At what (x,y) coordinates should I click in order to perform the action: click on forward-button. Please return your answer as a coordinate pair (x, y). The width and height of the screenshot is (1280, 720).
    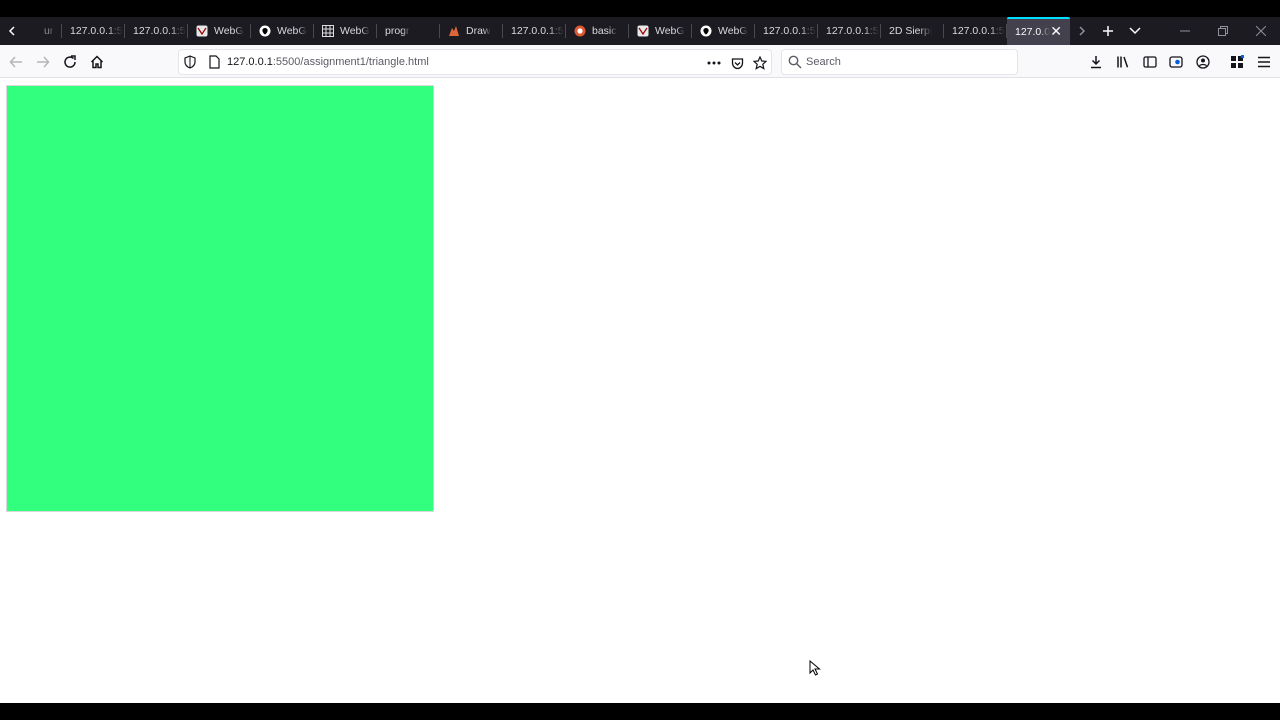
    Looking at the image, I should click on (43, 62).